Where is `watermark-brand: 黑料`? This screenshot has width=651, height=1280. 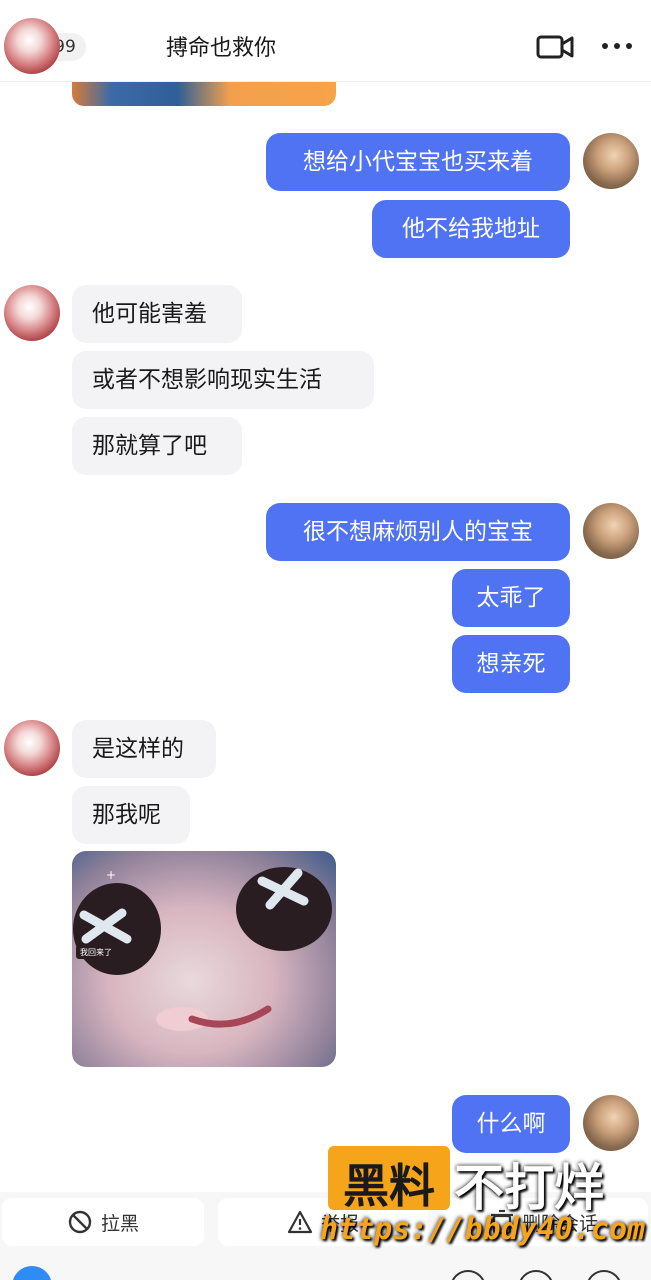 watermark-brand: 黑料 is located at coordinates (389, 1186).